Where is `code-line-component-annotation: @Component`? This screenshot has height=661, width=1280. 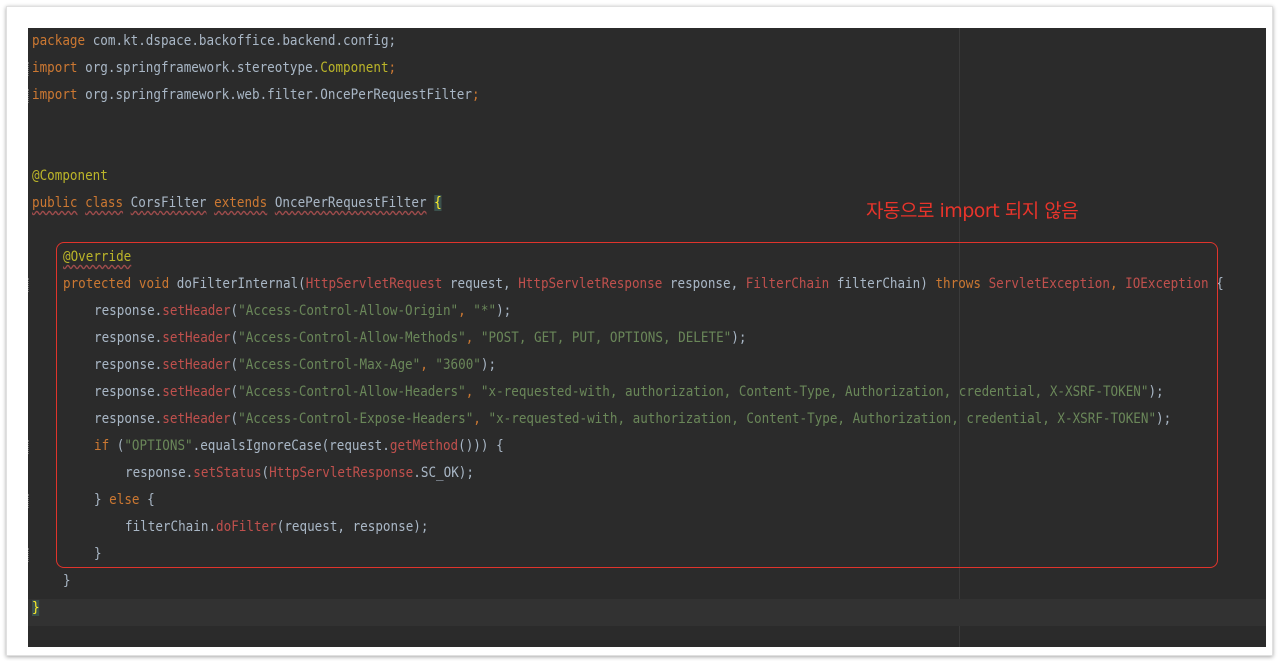 code-line-component-annotation: @Component is located at coordinates (70, 176).